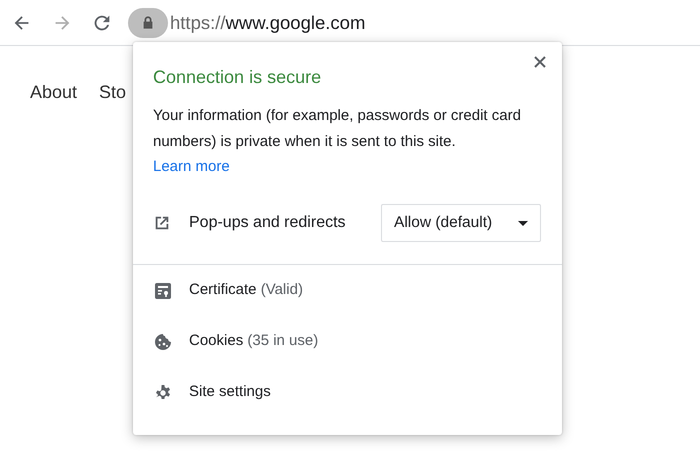  Describe the element at coordinates (461, 223) in the screenshot. I see `permission-dropdown: Allow (default)` at that location.